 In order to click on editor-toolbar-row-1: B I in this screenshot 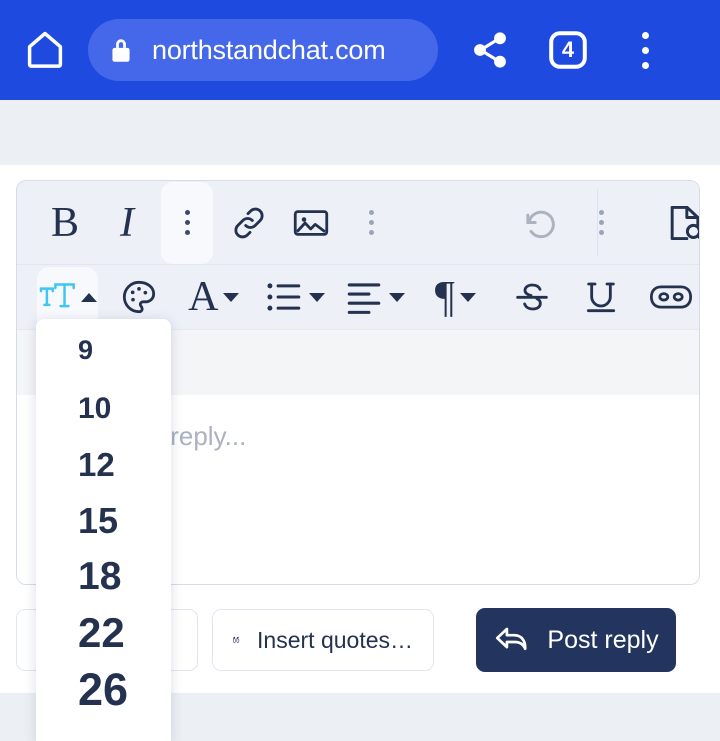, I will do `click(358, 223)`.